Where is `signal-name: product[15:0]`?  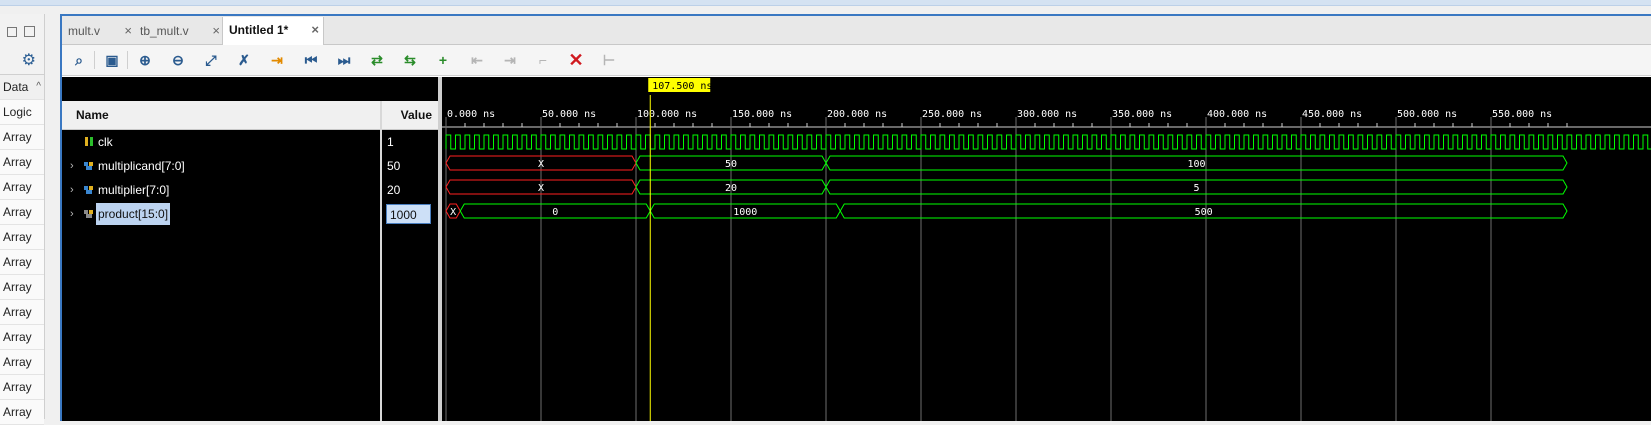 signal-name: product[15:0] is located at coordinates (133, 214).